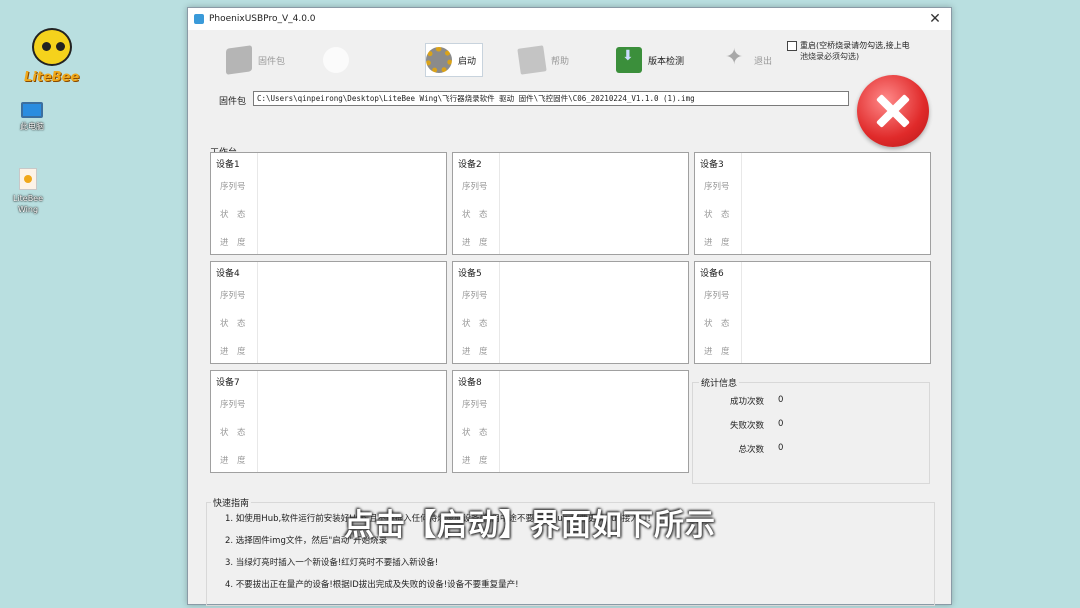 This screenshot has height=608, width=1080. What do you see at coordinates (570, 312) in the screenshot?
I see `device-panel: 设备5 序列号状 态进 度` at bounding box center [570, 312].